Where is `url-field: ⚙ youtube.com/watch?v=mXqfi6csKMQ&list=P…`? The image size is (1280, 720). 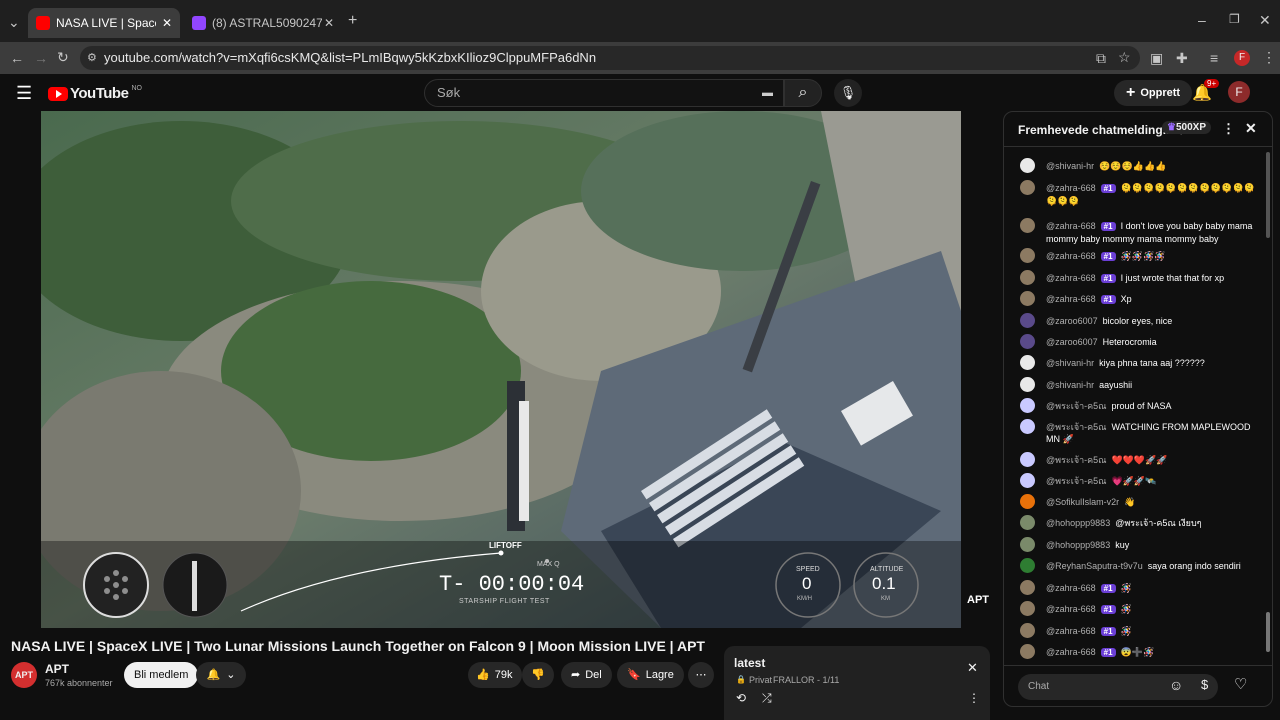
url-field: ⚙ youtube.com/watch?v=mXqfi6csKMQ&list=P… is located at coordinates (610, 58).